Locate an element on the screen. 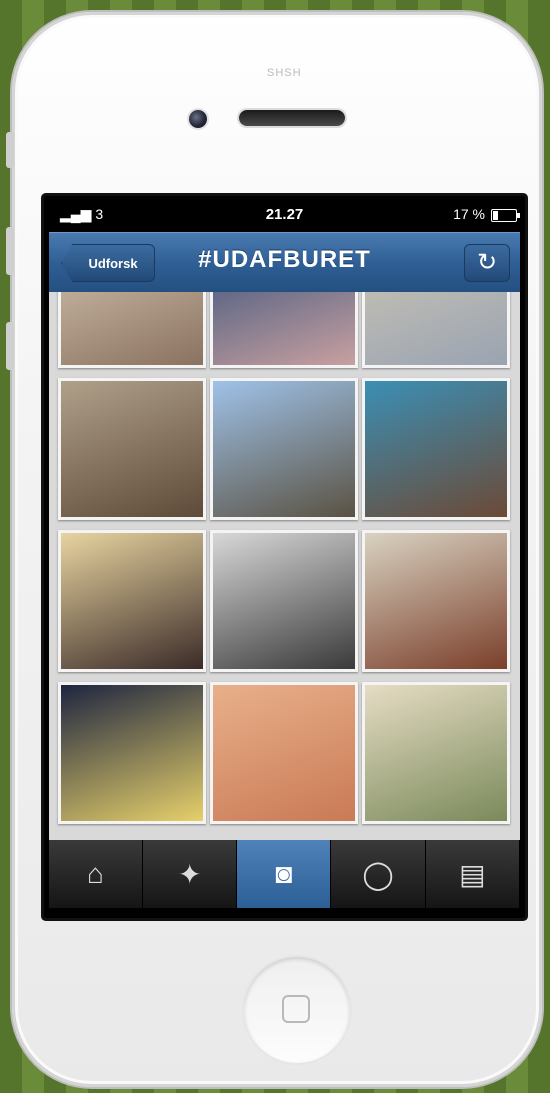 Image resolution: width=550 pixels, height=1093 pixels. refresh-icon: ↻ is located at coordinates (487, 262).